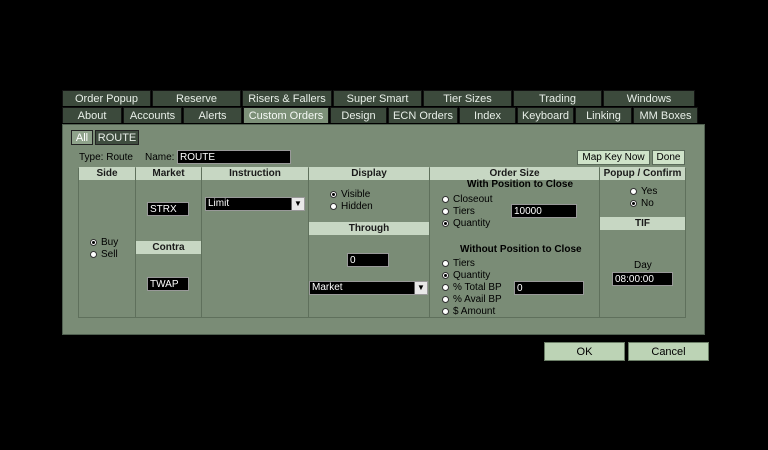  Describe the element at coordinates (369, 228) in the screenshot. I see `through-header: Through` at that location.